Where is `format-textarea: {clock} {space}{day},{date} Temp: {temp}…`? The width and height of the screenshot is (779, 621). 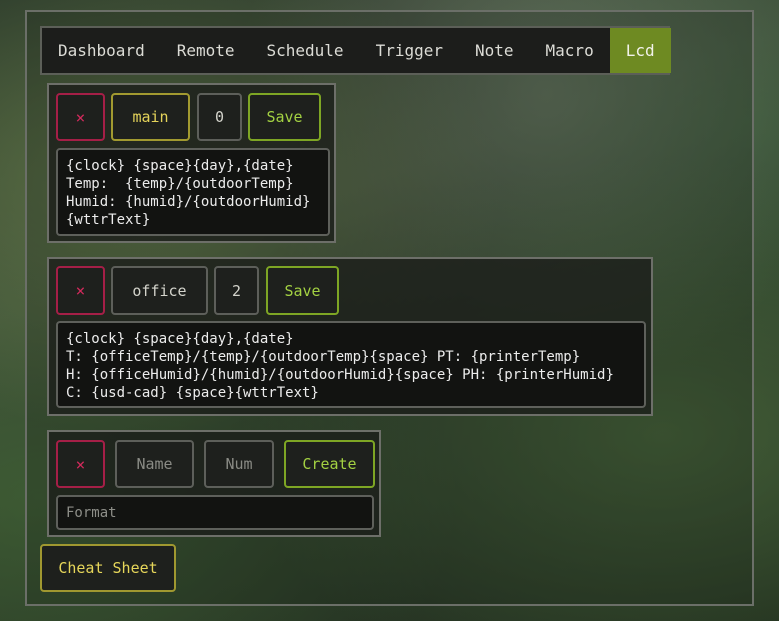 format-textarea: {clock} {space}{day},{date} Temp: {temp}… is located at coordinates (193, 192).